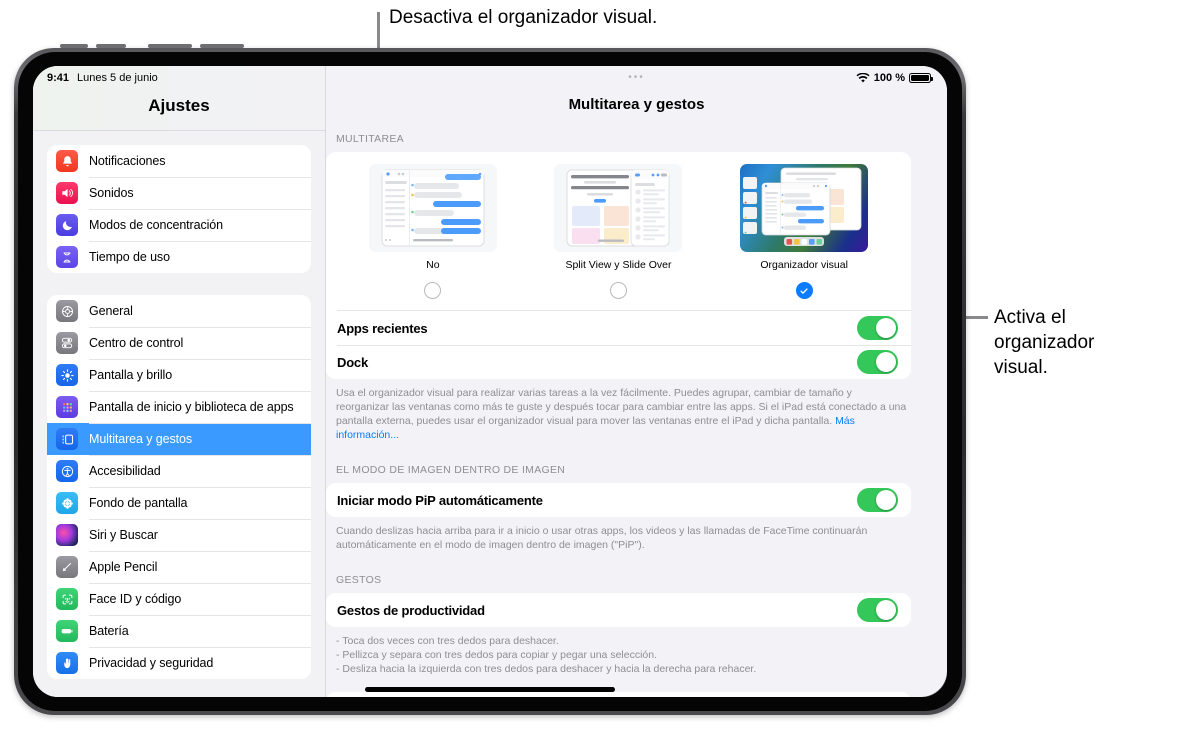  I want to click on toggle-gestos-productividad, so click(877, 610).